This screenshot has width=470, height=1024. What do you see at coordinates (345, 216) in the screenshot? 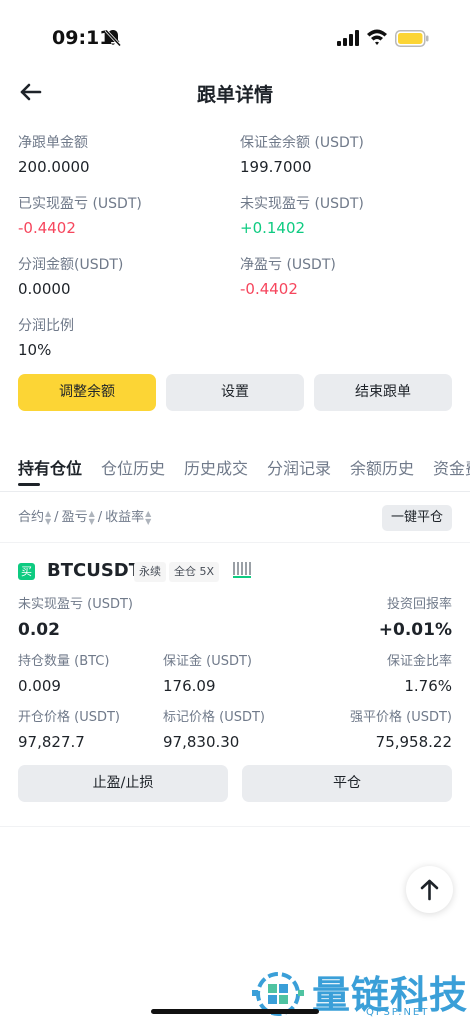
I see `stat-unrealized-pnl: 未实现盈亏 (USDT) +0.1402` at bounding box center [345, 216].